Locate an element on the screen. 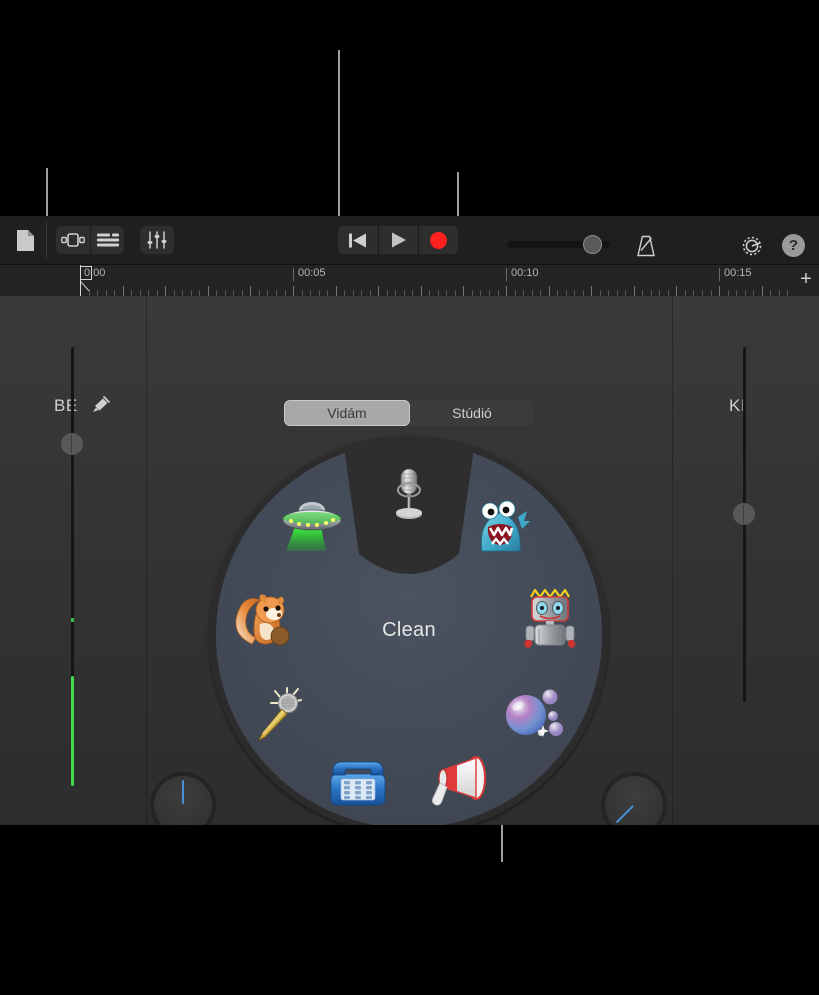  output-level-slider is located at coordinates (744, 524).